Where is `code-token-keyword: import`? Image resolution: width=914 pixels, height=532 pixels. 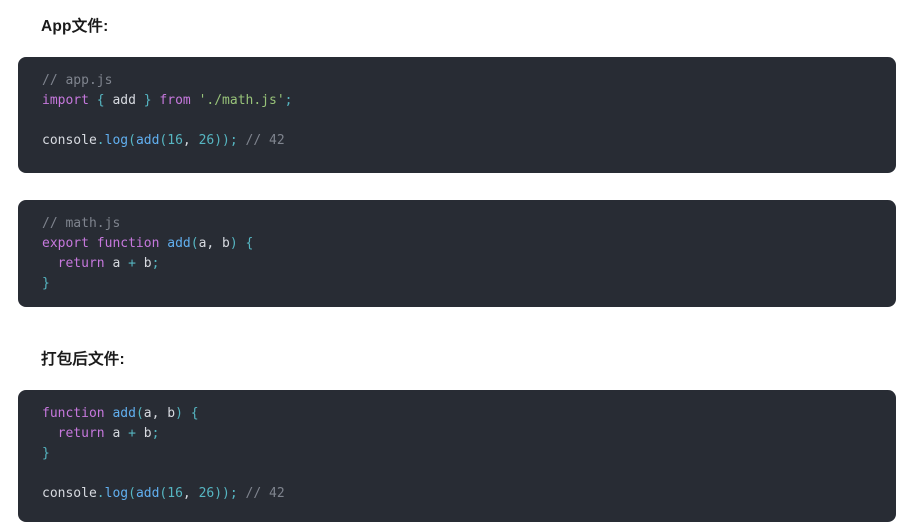 code-token-keyword: import is located at coordinates (65, 100).